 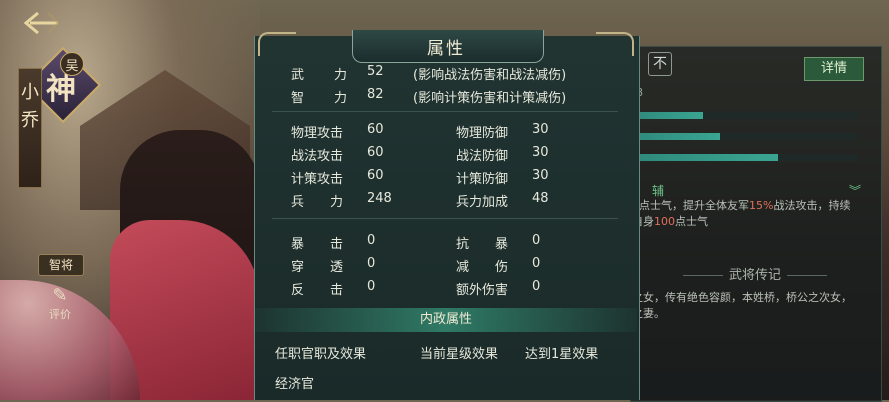 What do you see at coordinates (317, 202) in the screenshot?
I see `stat-label: 兵 力` at bounding box center [317, 202].